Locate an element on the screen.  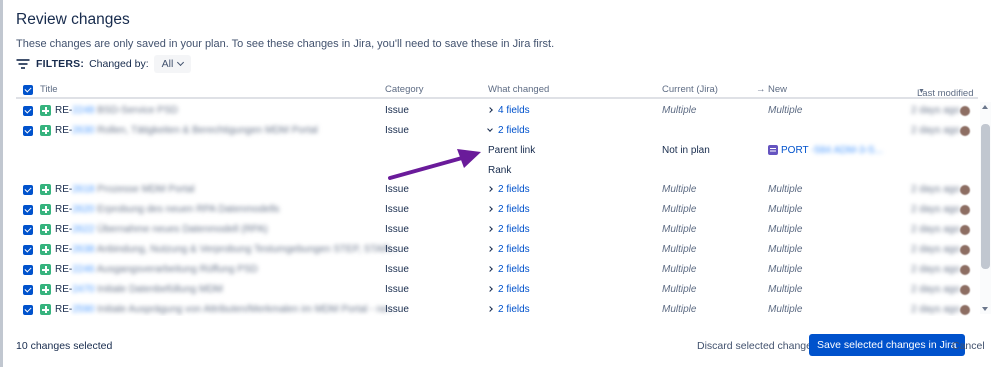
what-changed-toggle: 4 fields is located at coordinates (508, 110).